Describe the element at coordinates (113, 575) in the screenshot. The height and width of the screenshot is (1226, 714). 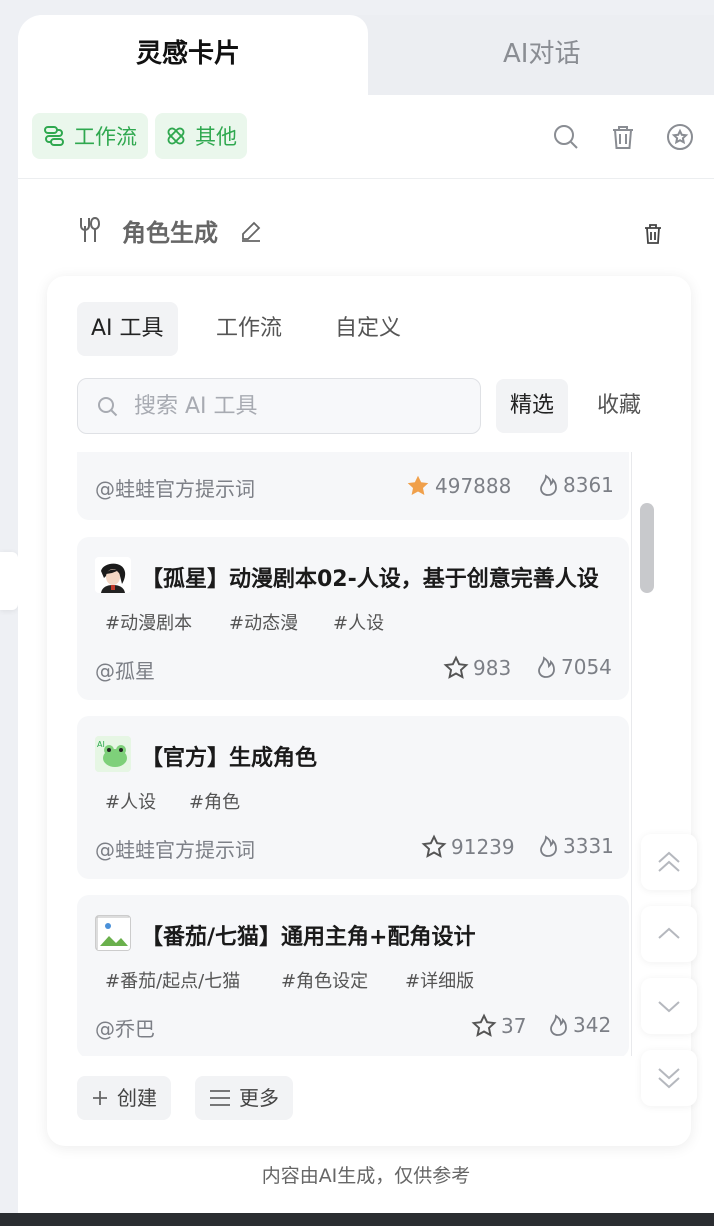
I see `item-avatar` at that location.